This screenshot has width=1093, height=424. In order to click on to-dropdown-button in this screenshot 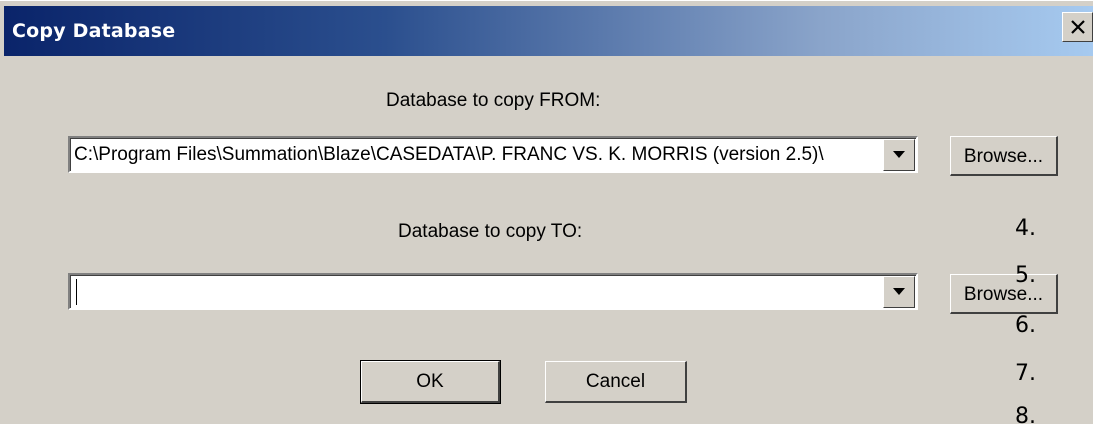, I will do `click(899, 292)`.